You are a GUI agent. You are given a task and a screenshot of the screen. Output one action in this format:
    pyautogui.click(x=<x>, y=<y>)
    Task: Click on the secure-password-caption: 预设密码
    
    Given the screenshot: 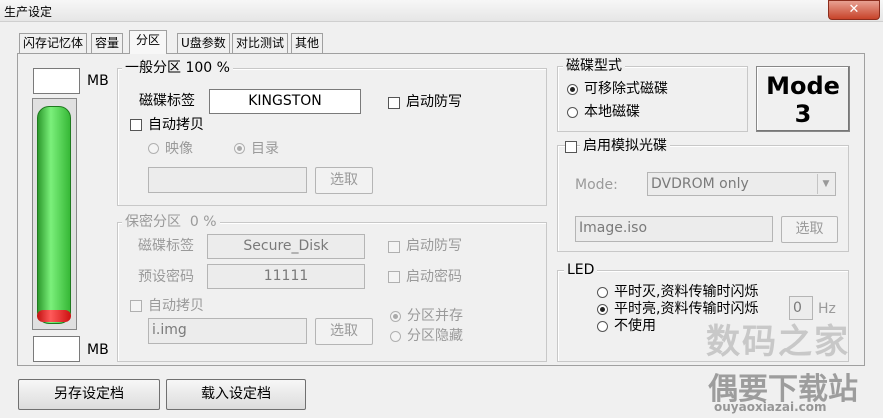 What is the action you would take?
    pyautogui.click(x=166, y=277)
    